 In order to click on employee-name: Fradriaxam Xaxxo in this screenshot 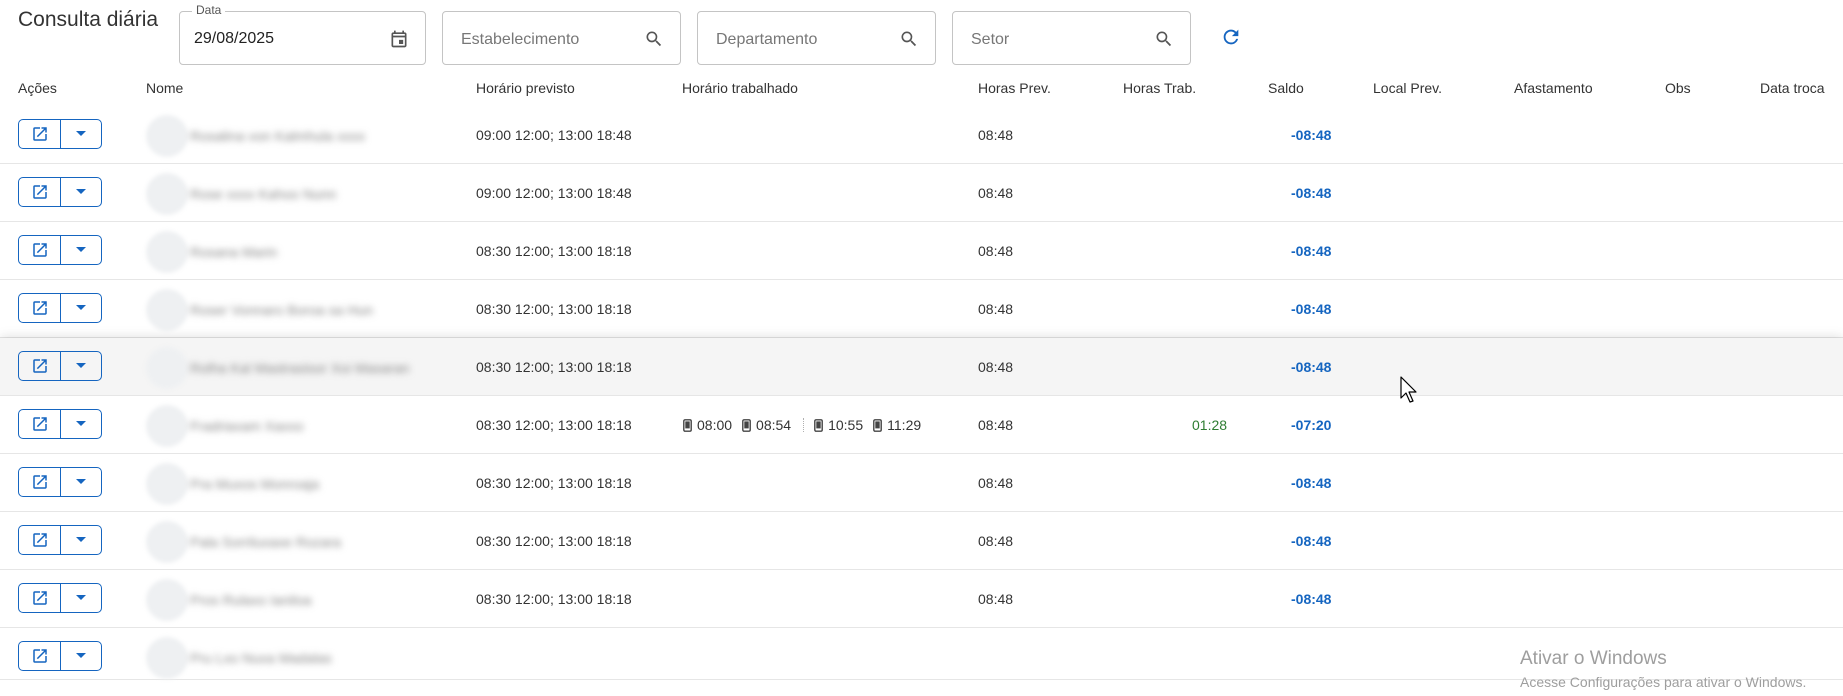, I will do `click(247, 426)`.